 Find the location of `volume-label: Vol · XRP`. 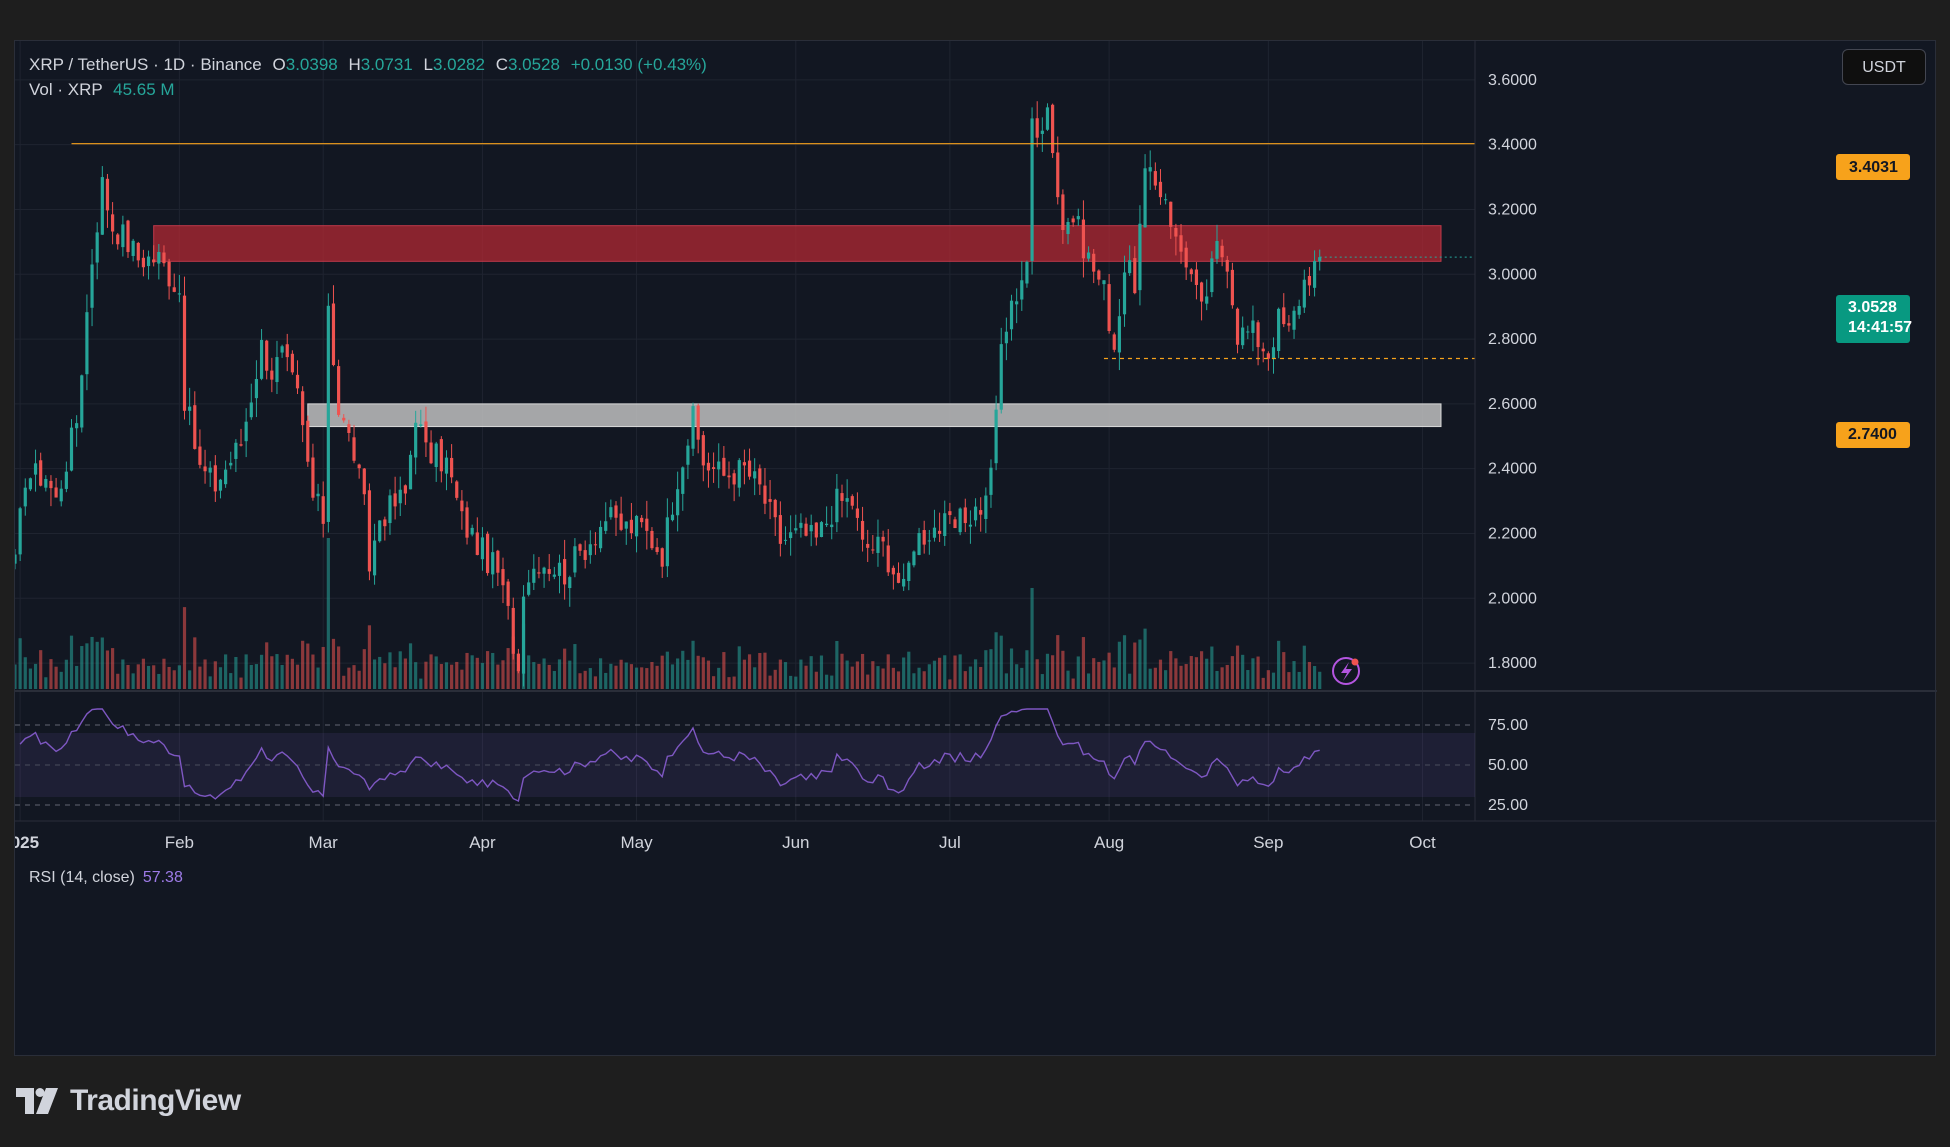

volume-label: Vol · XRP is located at coordinates (65, 89).